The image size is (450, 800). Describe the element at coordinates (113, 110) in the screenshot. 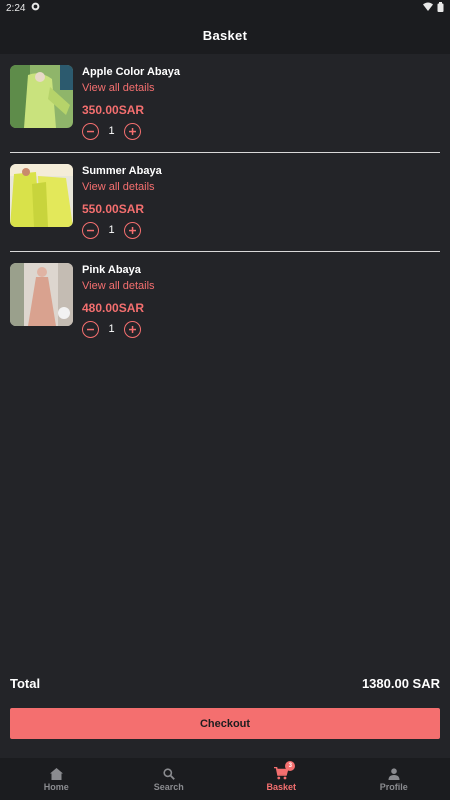

I see `product-price: 350.00SAR` at that location.